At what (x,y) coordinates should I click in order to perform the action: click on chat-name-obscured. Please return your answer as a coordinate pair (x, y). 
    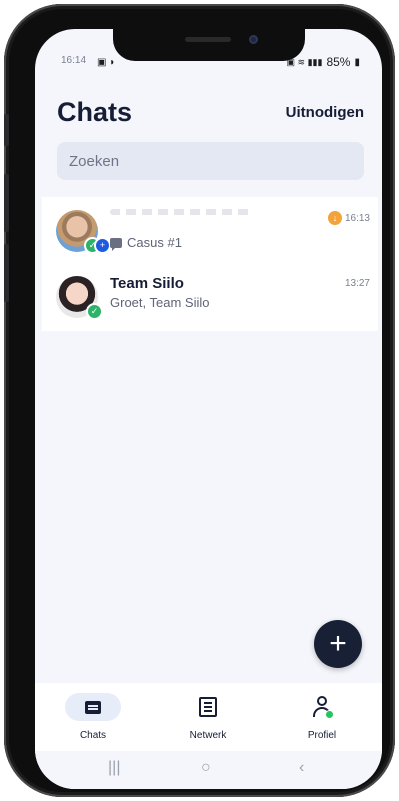
    Looking at the image, I should click on (180, 212).